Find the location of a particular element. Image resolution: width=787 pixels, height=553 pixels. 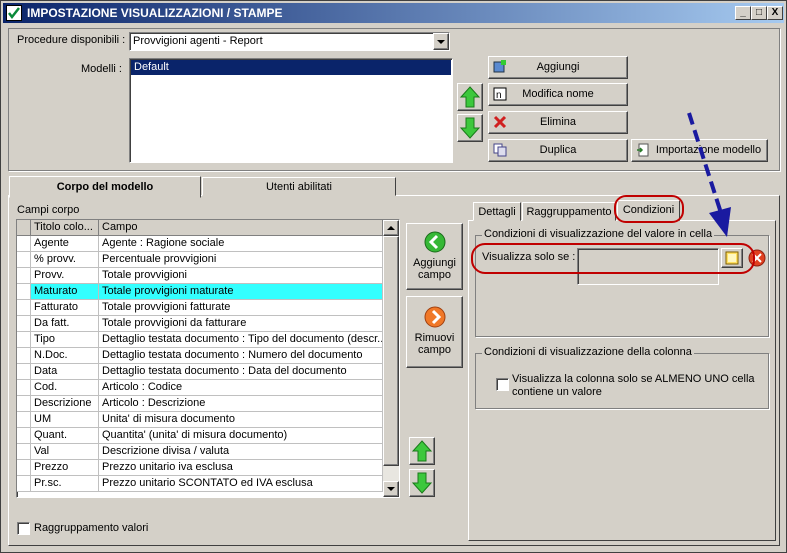

table-row: Provv. Totale provvigioni is located at coordinates (200, 276).